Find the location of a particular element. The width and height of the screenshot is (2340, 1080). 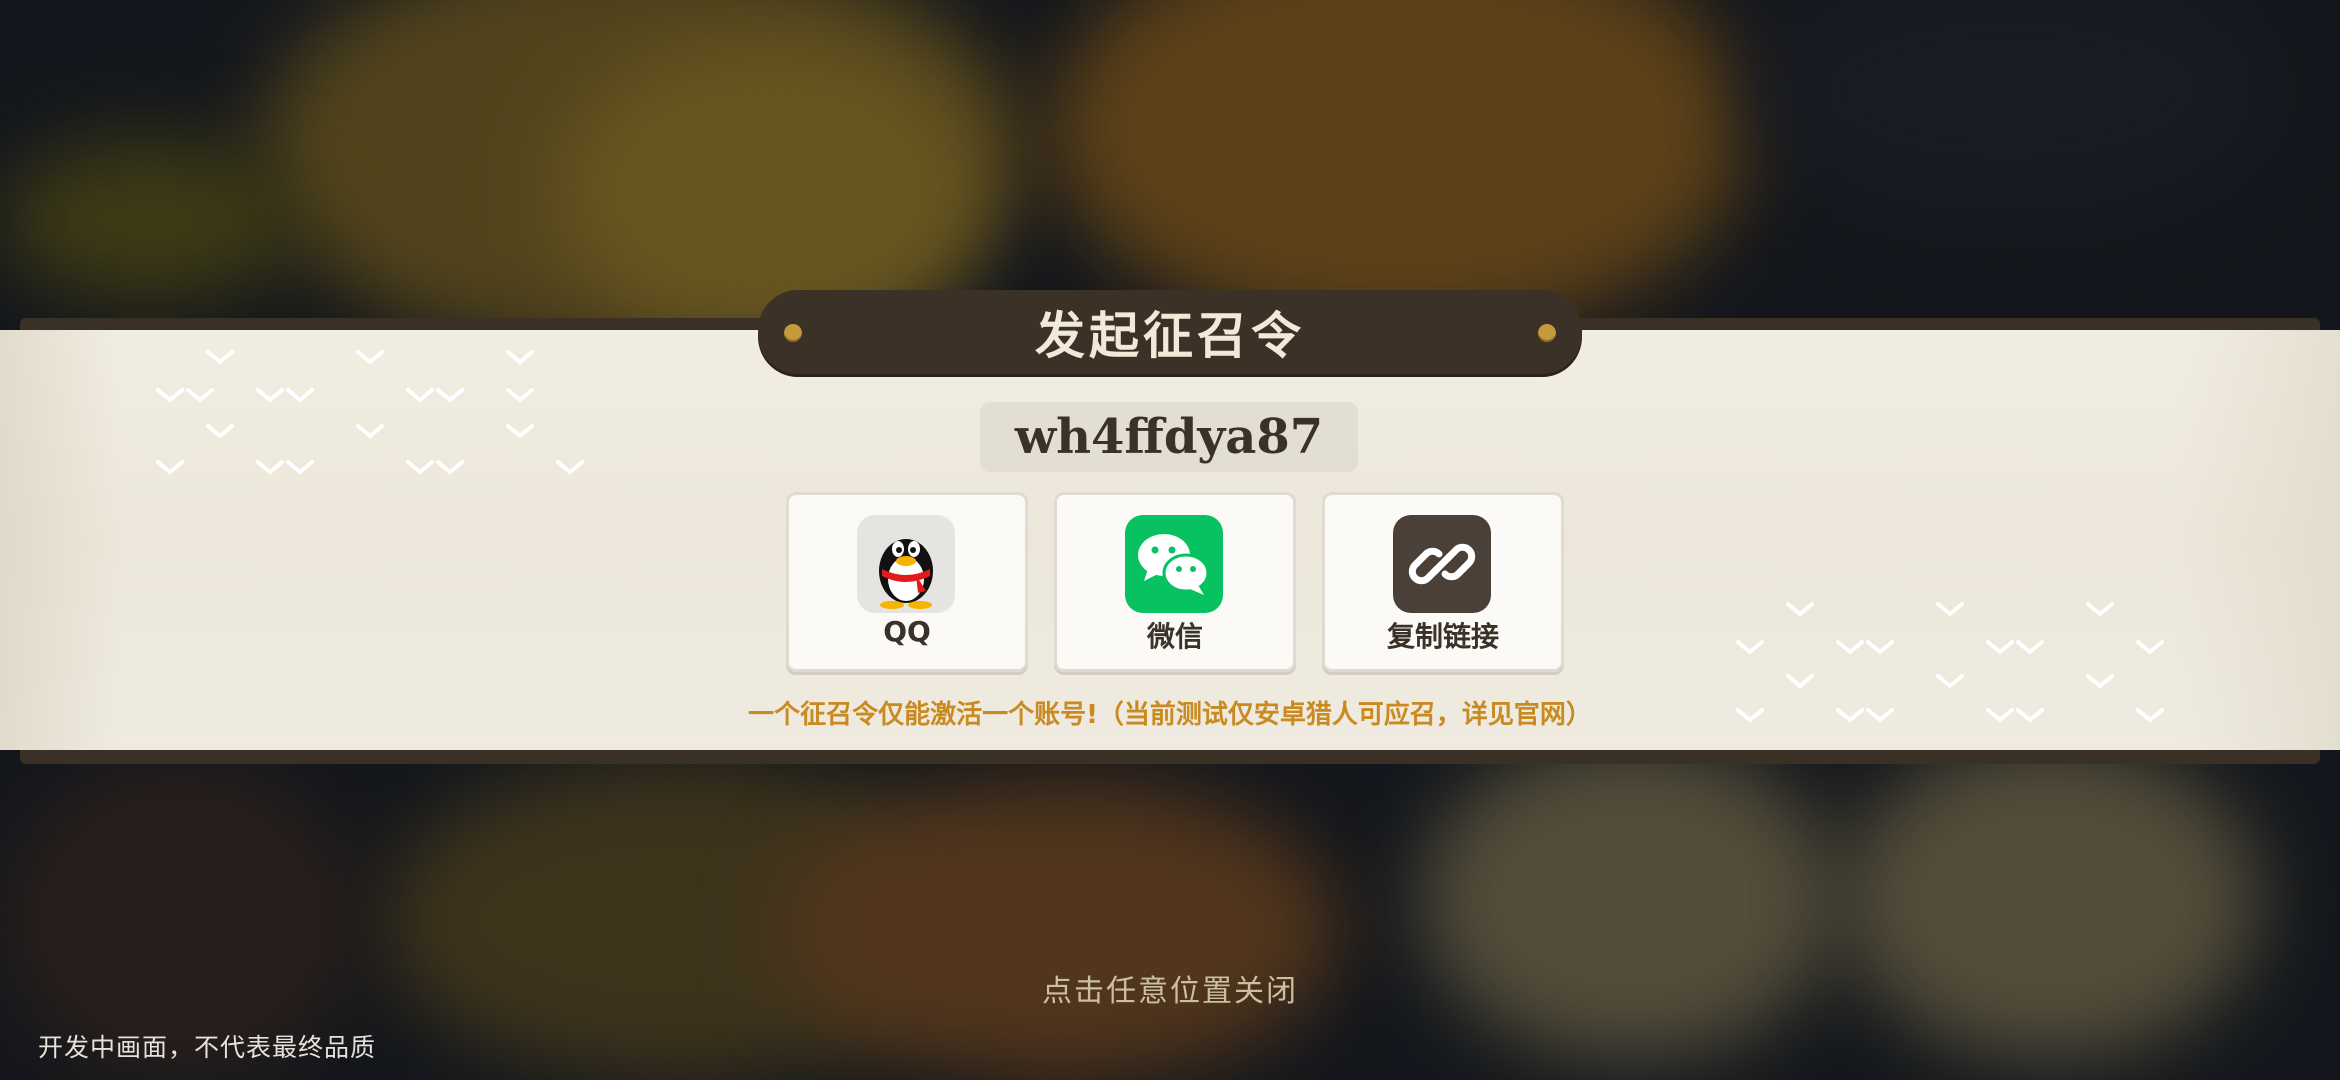

share-qq-button: QQ is located at coordinates (907, 582).